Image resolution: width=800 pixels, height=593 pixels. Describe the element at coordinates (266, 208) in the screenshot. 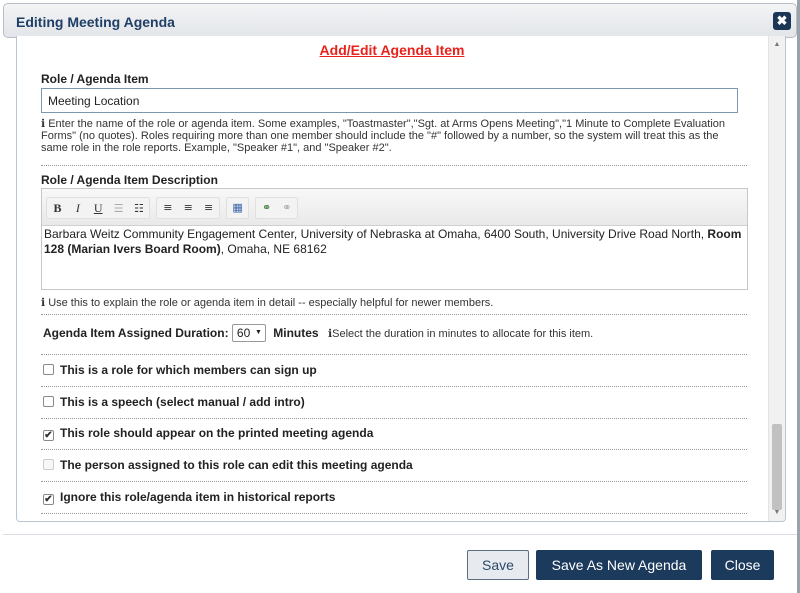

I see `insert-link-icon: ⚭` at that location.